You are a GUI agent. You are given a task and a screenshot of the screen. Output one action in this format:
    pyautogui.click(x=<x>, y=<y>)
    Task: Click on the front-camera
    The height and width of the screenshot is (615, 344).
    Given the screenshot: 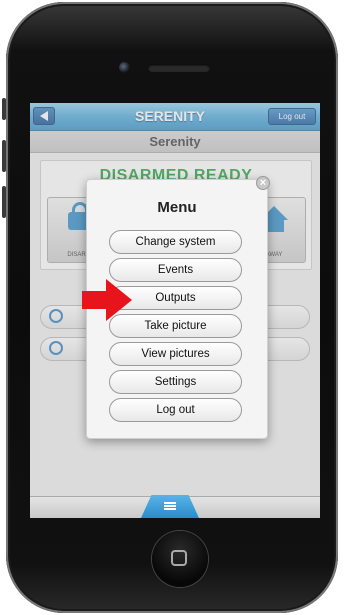 What is the action you would take?
    pyautogui.click(x=124, y=67)
    